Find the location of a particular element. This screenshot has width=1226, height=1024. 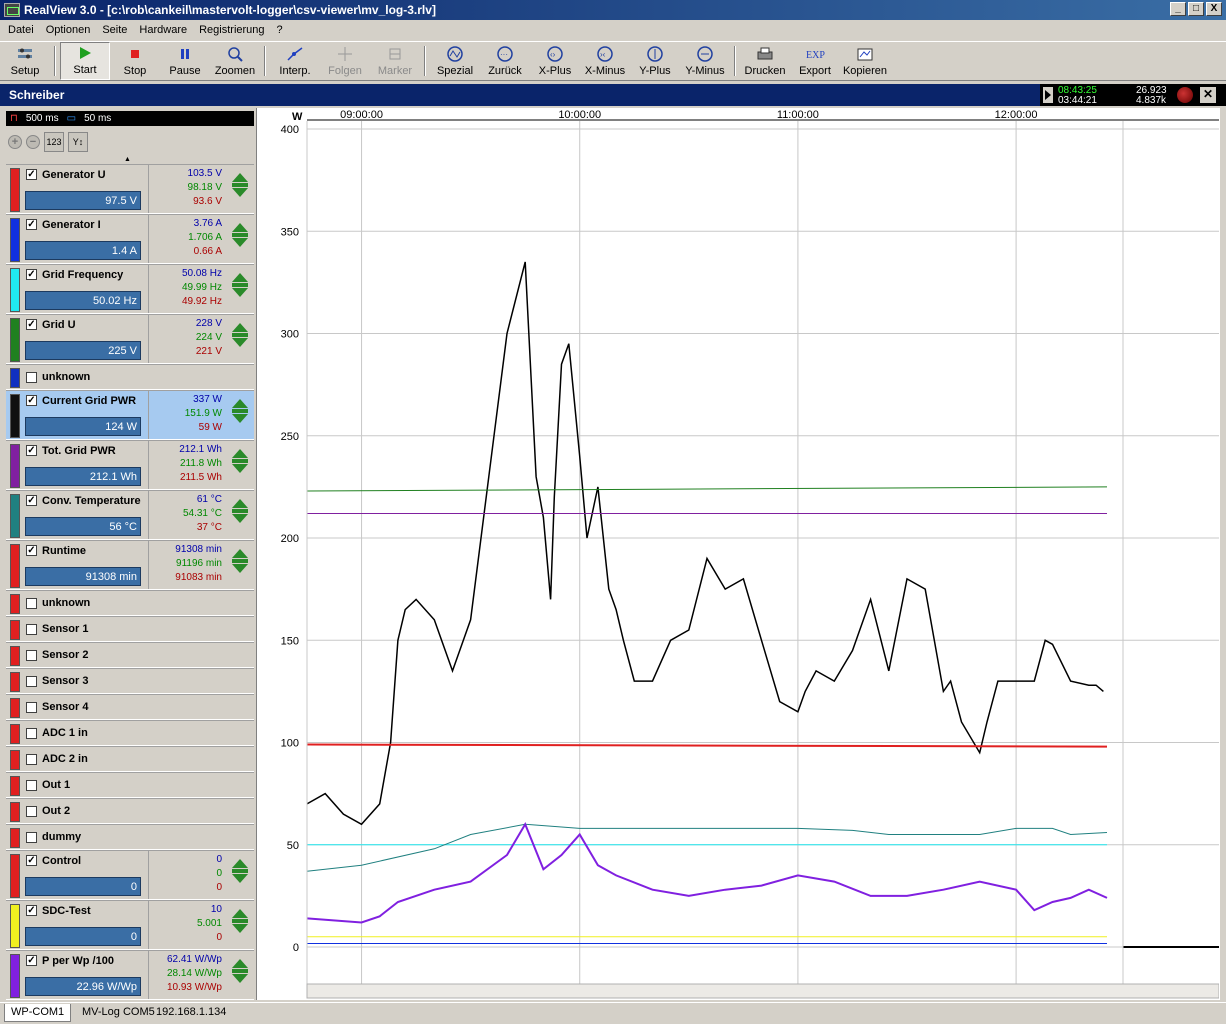

channel-row: Out 2 is located at coordinates (130, 811).